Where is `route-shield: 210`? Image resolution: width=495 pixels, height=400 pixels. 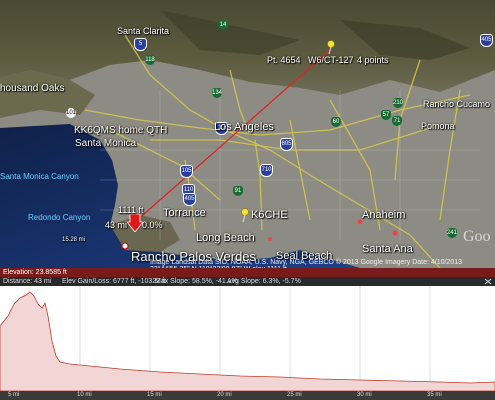 route-shield: 210 is located at coordinates (398, 103).